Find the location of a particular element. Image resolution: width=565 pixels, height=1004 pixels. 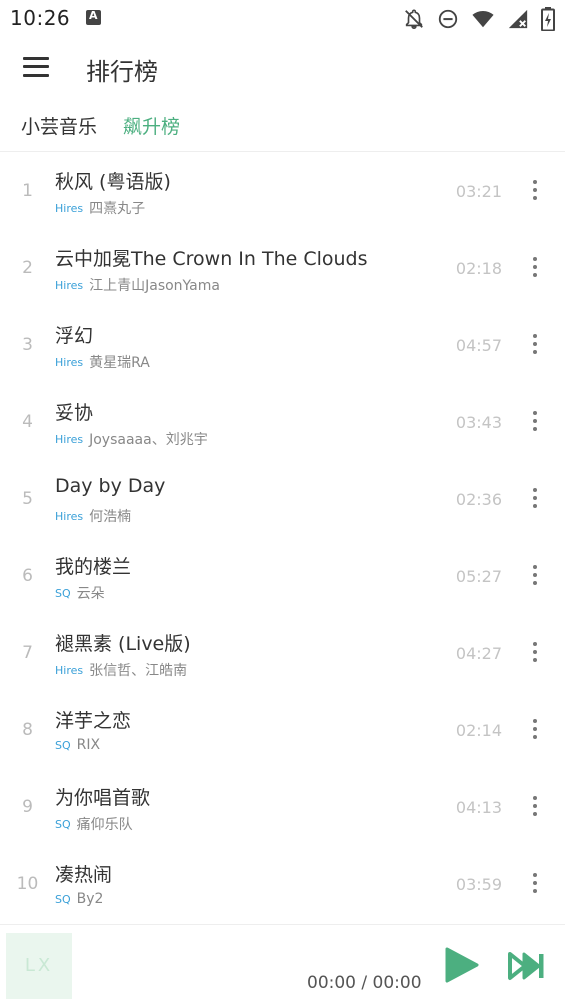

song-index: 2 is located at coordinates (27, 268).